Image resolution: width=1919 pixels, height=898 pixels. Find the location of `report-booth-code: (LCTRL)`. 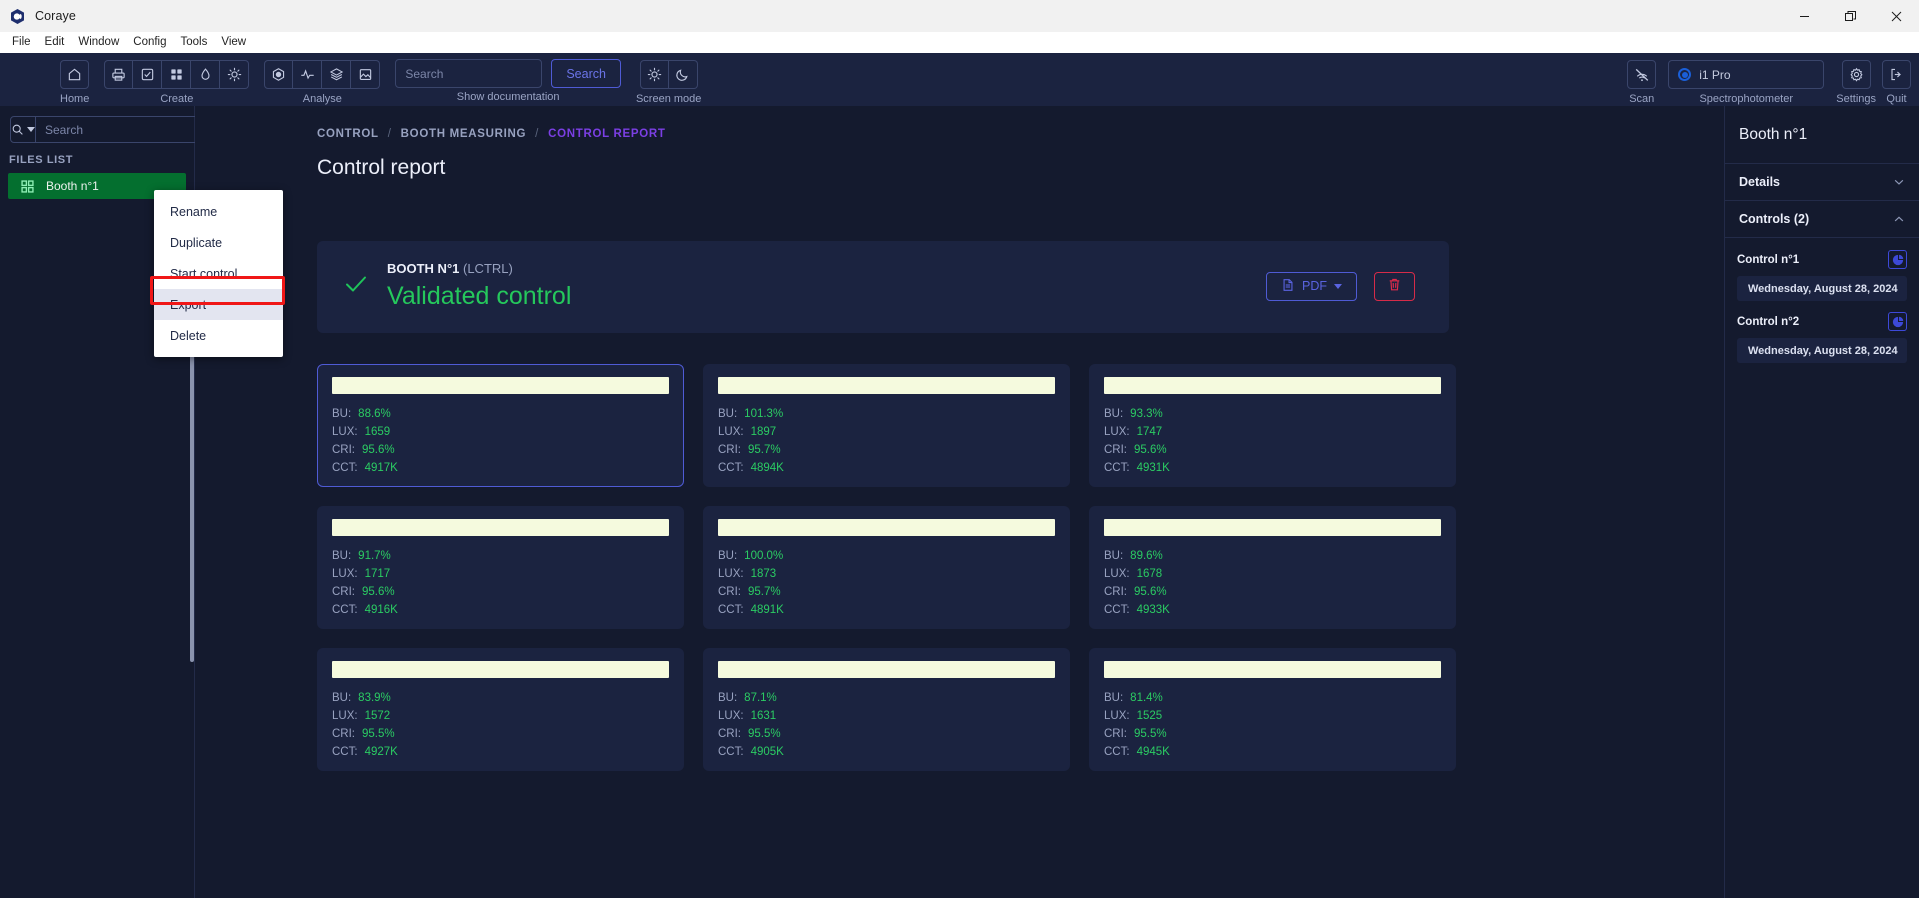

report-booth-code: (LCTRL) is located at coordinates (488, 268).